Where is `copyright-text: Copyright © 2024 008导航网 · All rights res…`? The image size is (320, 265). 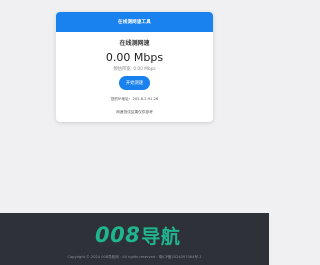 copyright-text: Copyright © 2024 008导航网 · All rights res… is located at coordinates (112, 257).